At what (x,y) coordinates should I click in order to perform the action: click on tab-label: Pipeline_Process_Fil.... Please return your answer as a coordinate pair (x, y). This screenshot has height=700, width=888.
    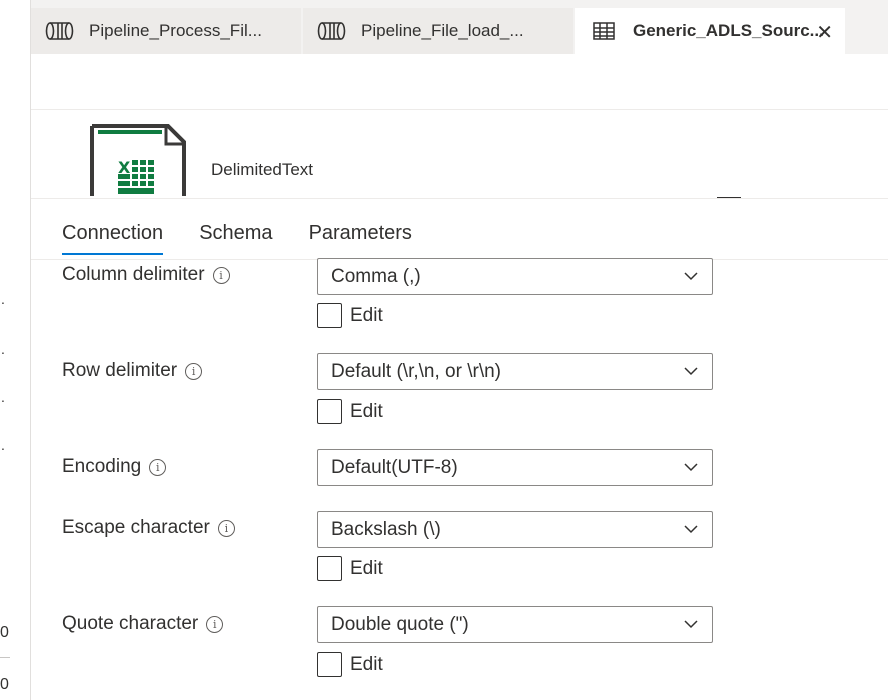
    Looking at the image, I should click on (175, 30).